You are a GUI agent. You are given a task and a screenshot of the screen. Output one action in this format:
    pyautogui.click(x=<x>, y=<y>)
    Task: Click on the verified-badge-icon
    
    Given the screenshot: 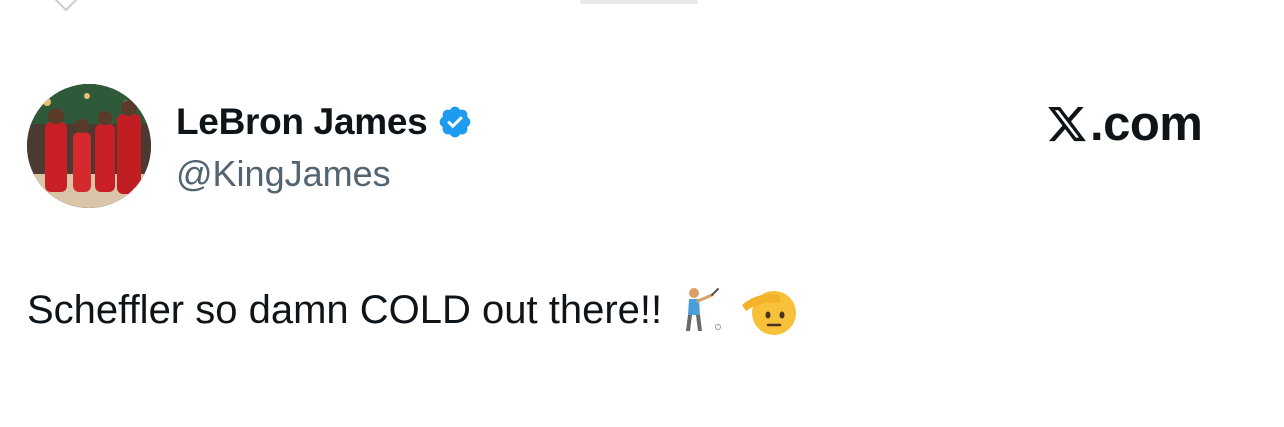 What is the action you would take?
    pyautogui.click(x=455, y=122)
    